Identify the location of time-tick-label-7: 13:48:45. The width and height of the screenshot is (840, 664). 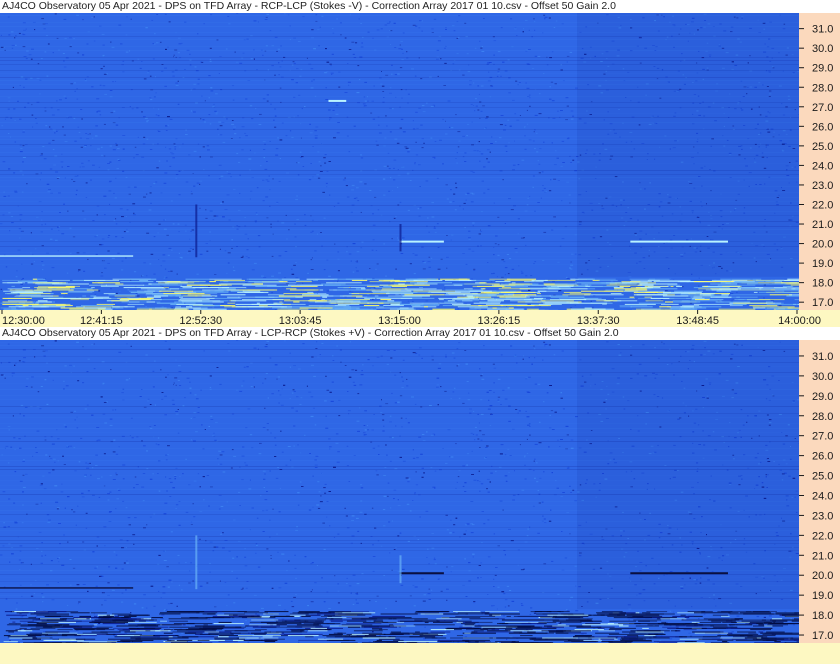
(697, 321).